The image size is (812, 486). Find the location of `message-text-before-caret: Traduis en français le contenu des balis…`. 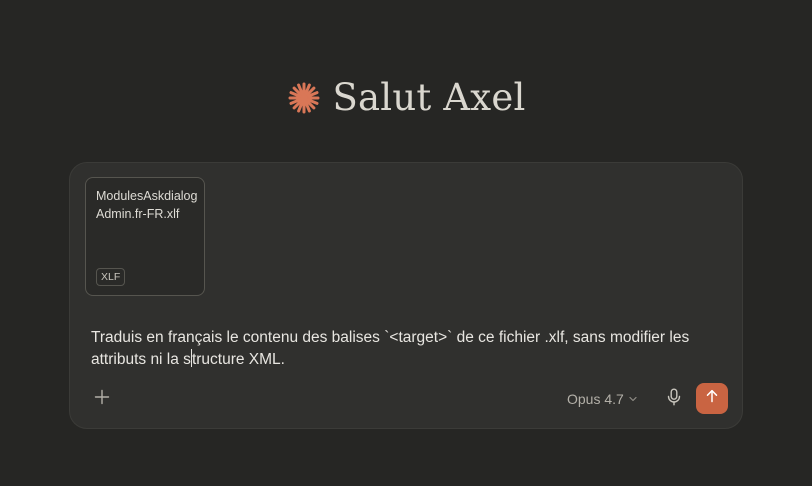

message-text-before-caret: Traduis en français le contenu des balis… is located at coordinates (390, 348).